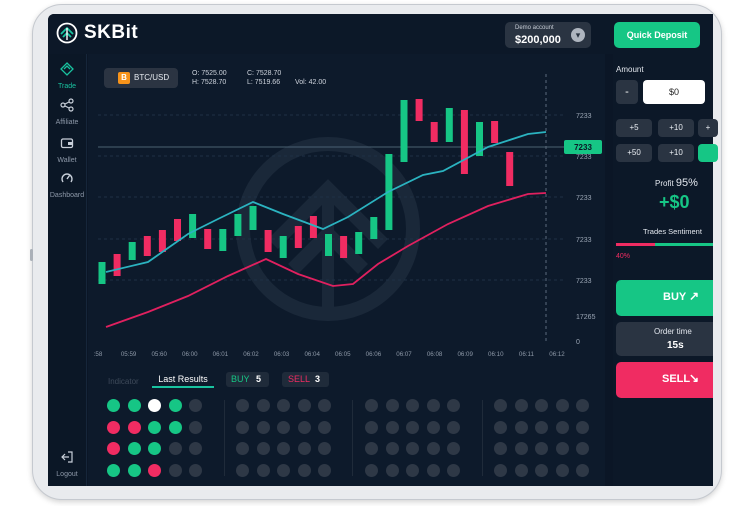 The width and height of the screenshot is (754, 506). I want to click on chip-plus-10b: +10, so click(676, 153).